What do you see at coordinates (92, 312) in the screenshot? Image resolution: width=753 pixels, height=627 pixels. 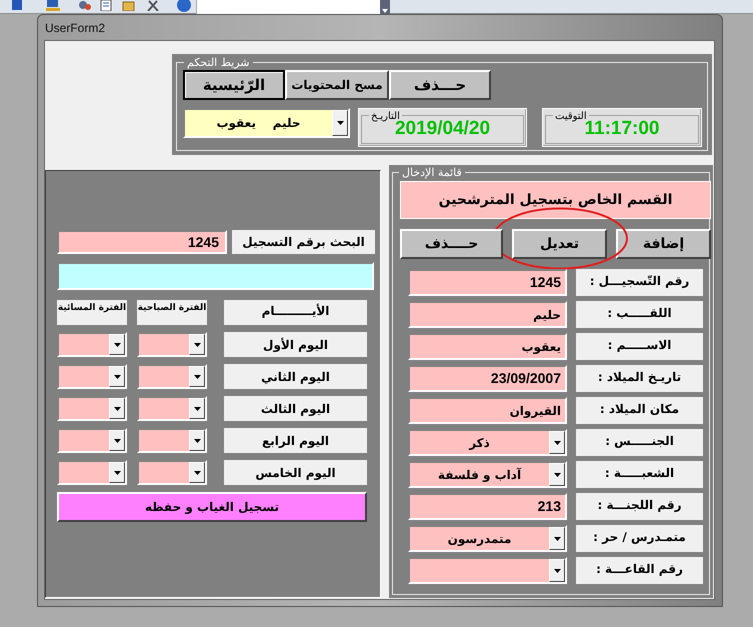 I see `column-header: الفترة المسائية` at bounding box center [92, 312].